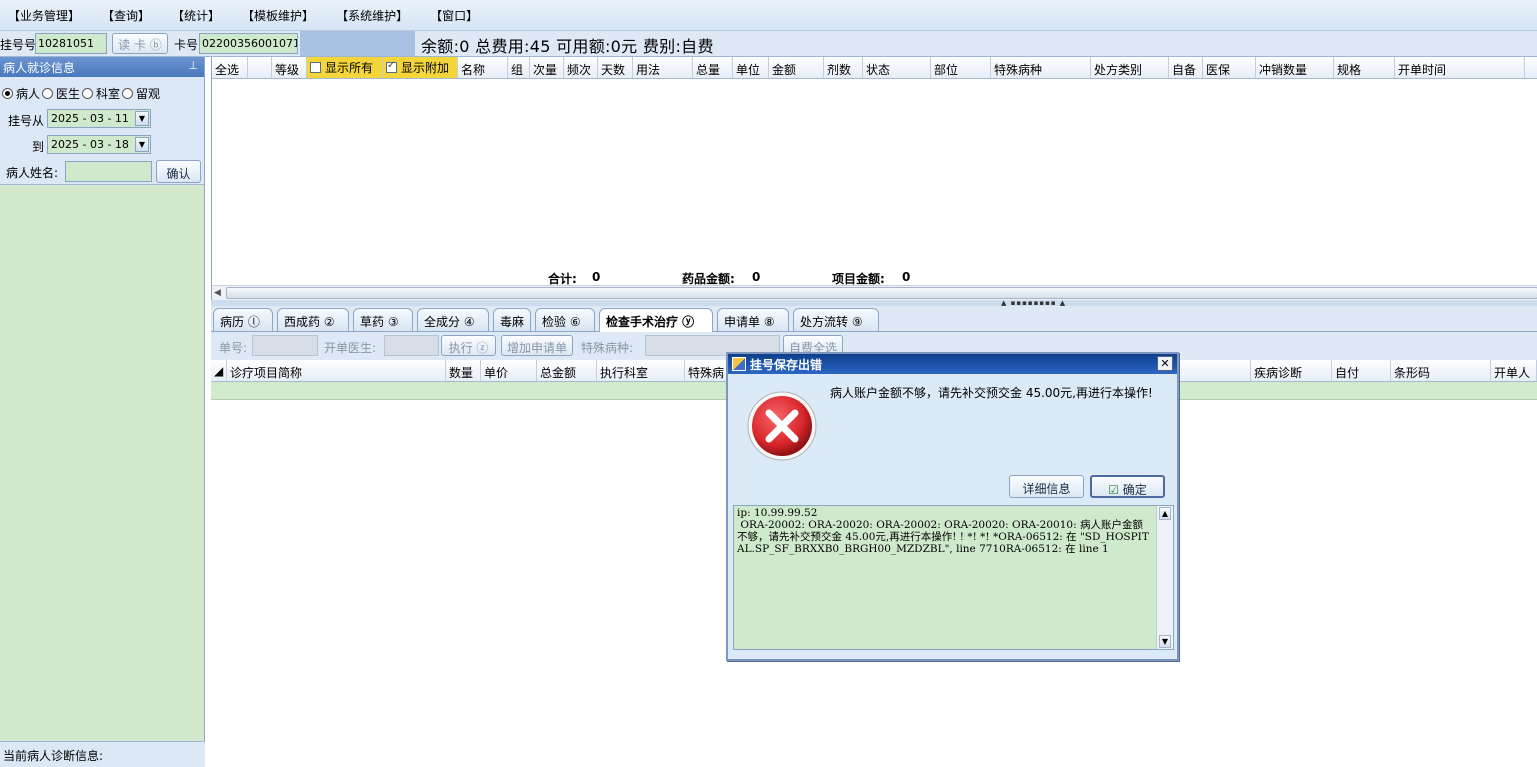  What do you see at coordinates (739, 364) in the screenshot?
I see `app-icon` at bounding box center [739, 364].